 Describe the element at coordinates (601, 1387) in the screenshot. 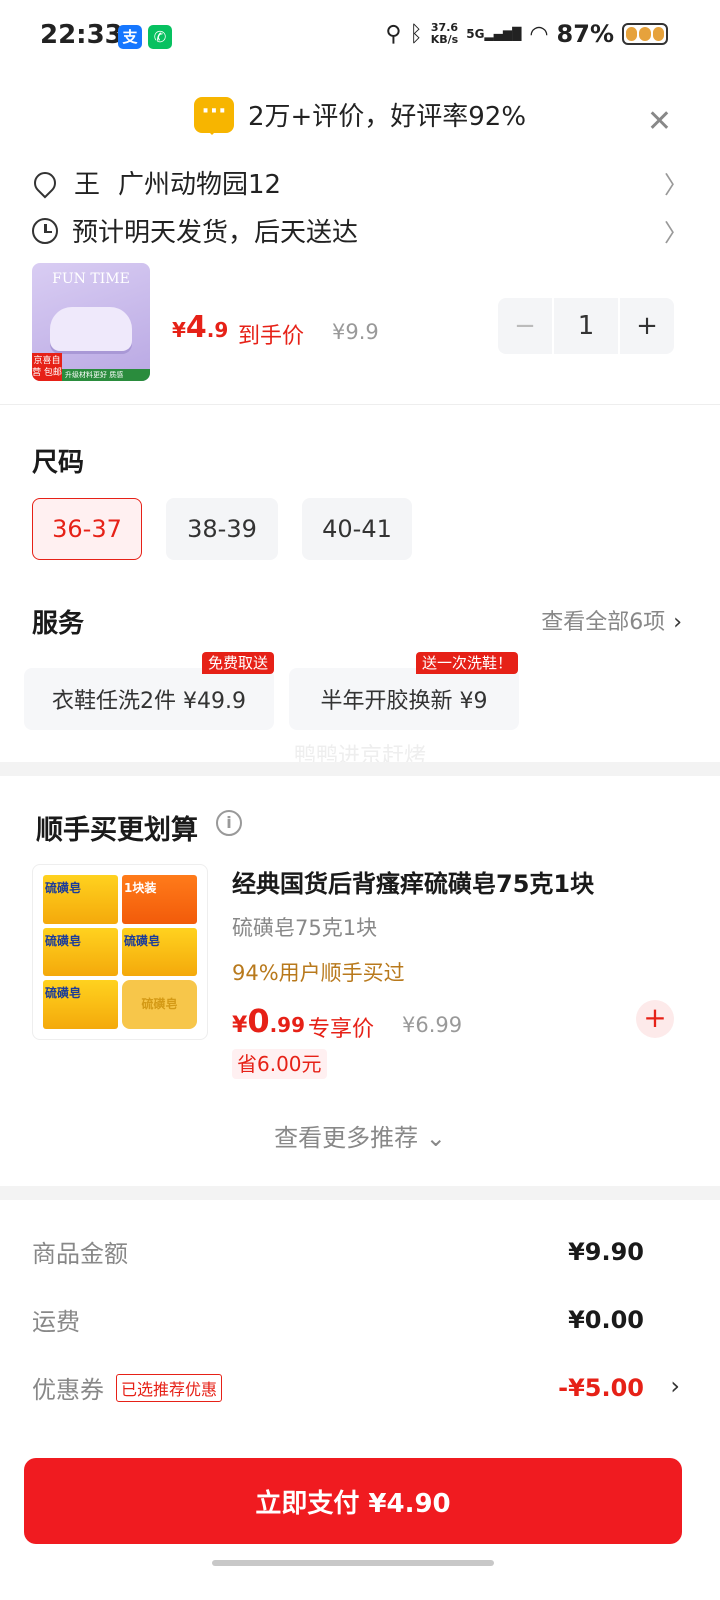

I see `coupon-value: -¥5.00` at that location.